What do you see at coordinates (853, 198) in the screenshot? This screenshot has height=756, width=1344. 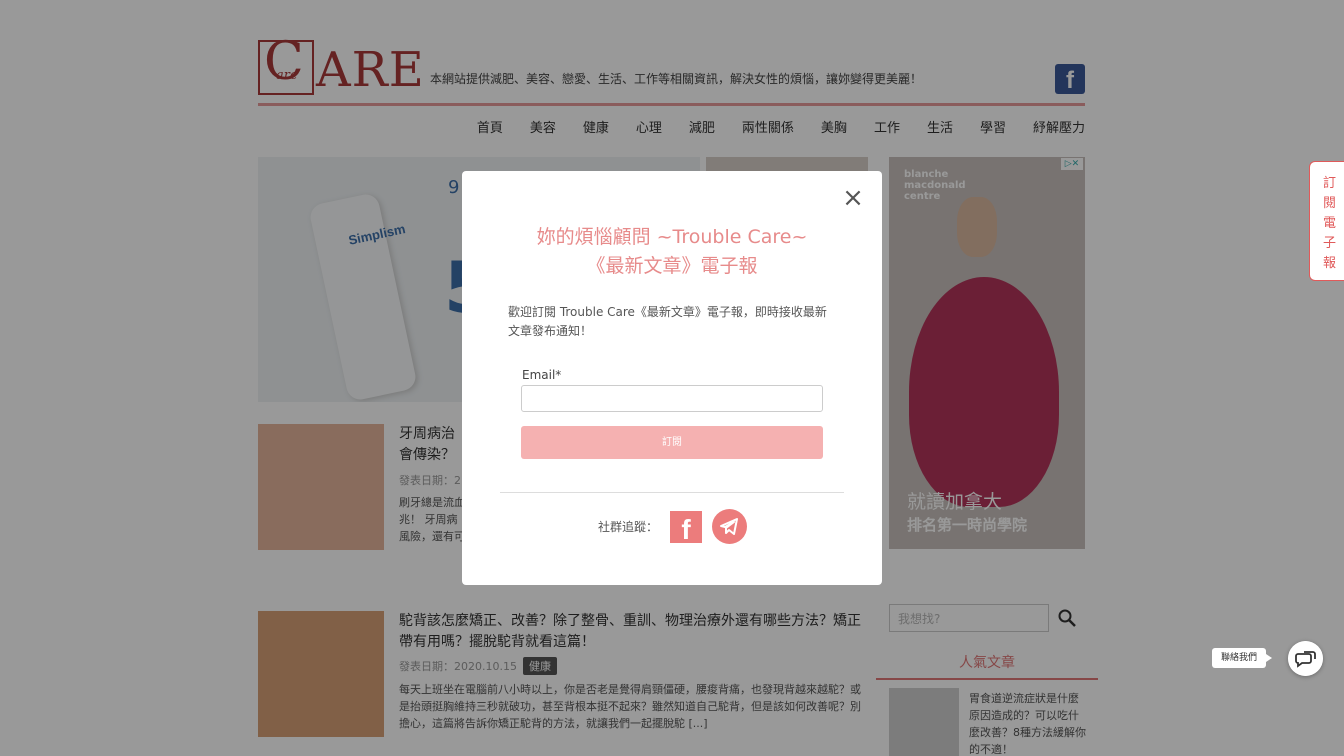 I see `close-icon: ×` at bounding box center [853, 198].